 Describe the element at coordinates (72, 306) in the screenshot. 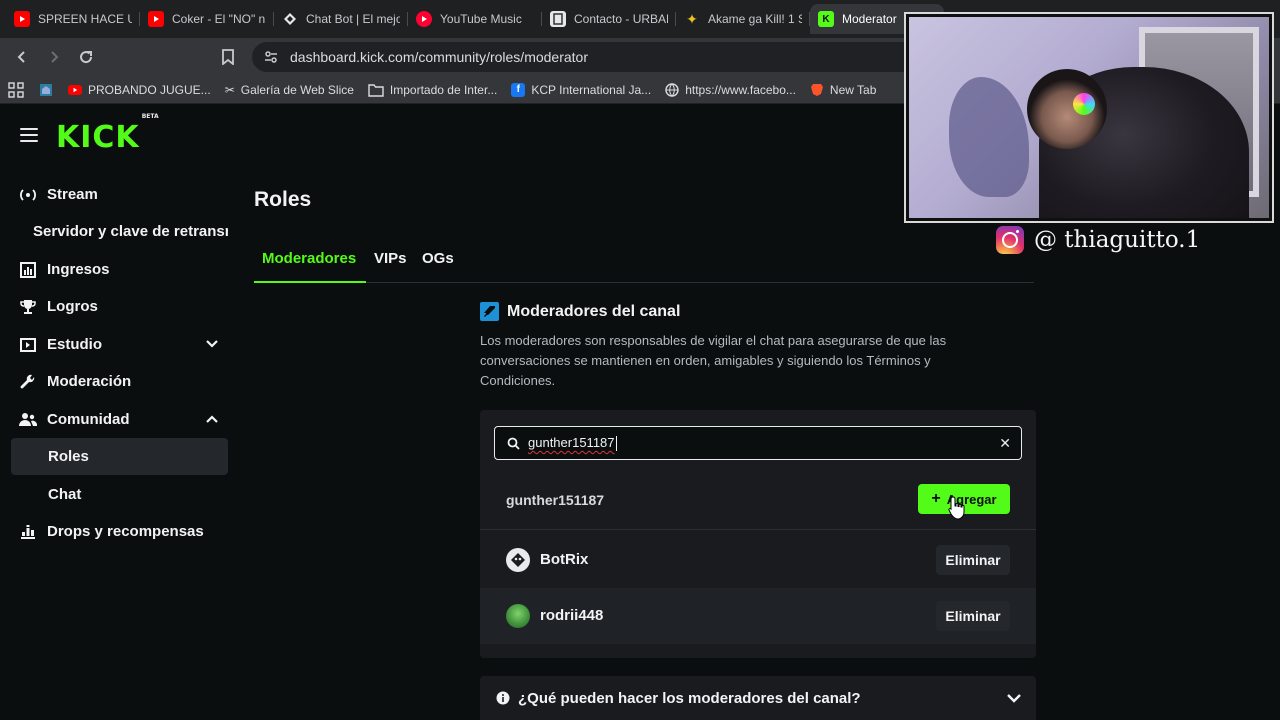

I see `sidebar-item-label: Logros` at that location.